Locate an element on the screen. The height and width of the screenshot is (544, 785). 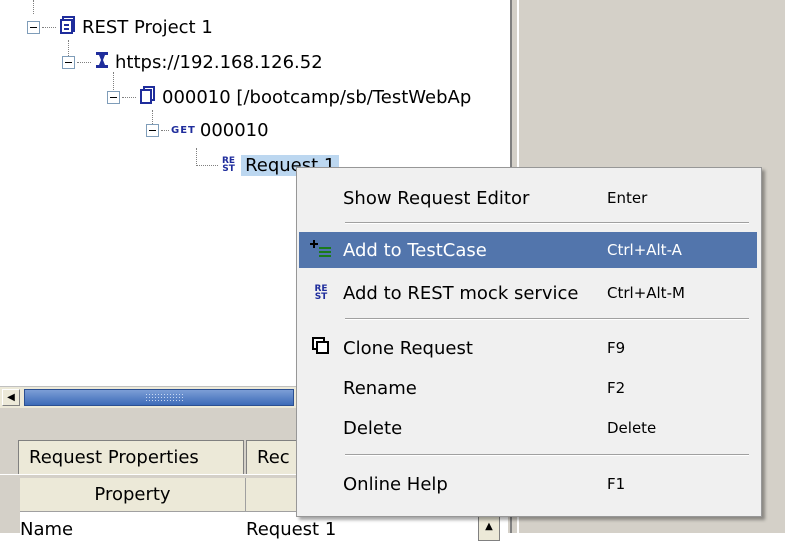
add-to-testcase-icon is located at coordinates (321, 250).